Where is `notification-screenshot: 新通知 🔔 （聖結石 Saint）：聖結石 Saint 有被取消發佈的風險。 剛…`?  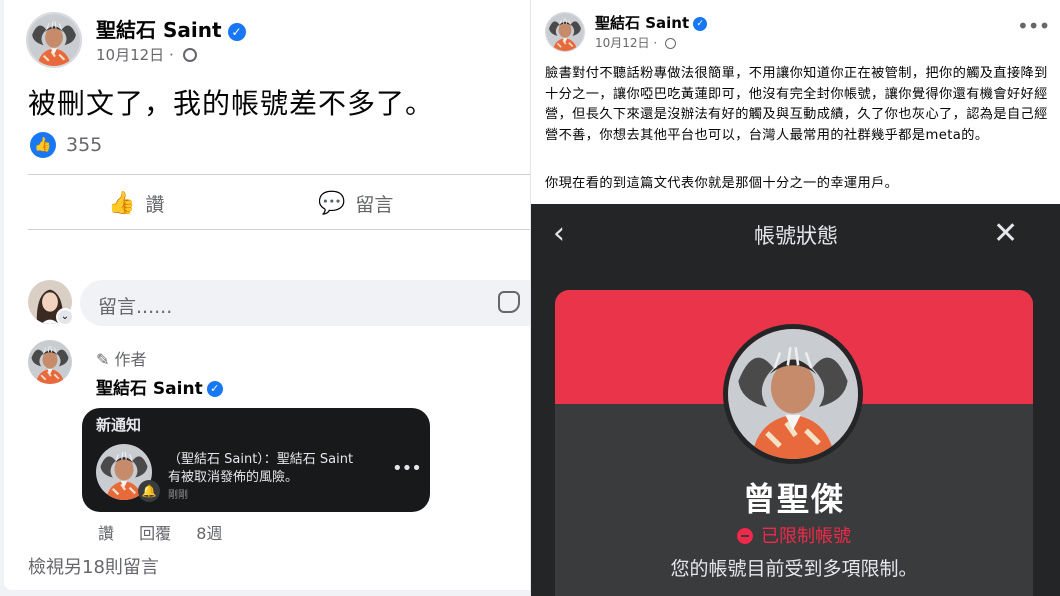 notification-screenshot: 新通知 🔔 （聖結石 Saint）：聖結石 Saint 有被取消發佈的風險。 剛… is located at coordinates (256, 460).